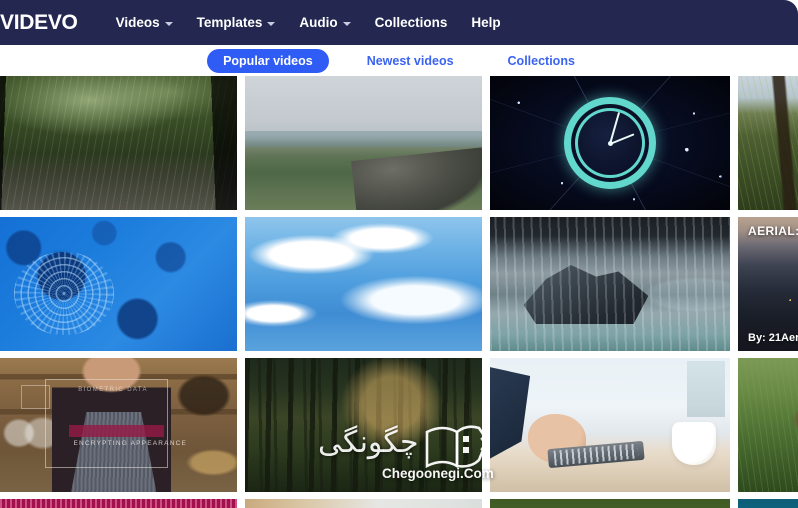 Image resolution: width=798 pixels, height=508 pixels. I want to click on video-card-grass-trees, so click(768, 143).